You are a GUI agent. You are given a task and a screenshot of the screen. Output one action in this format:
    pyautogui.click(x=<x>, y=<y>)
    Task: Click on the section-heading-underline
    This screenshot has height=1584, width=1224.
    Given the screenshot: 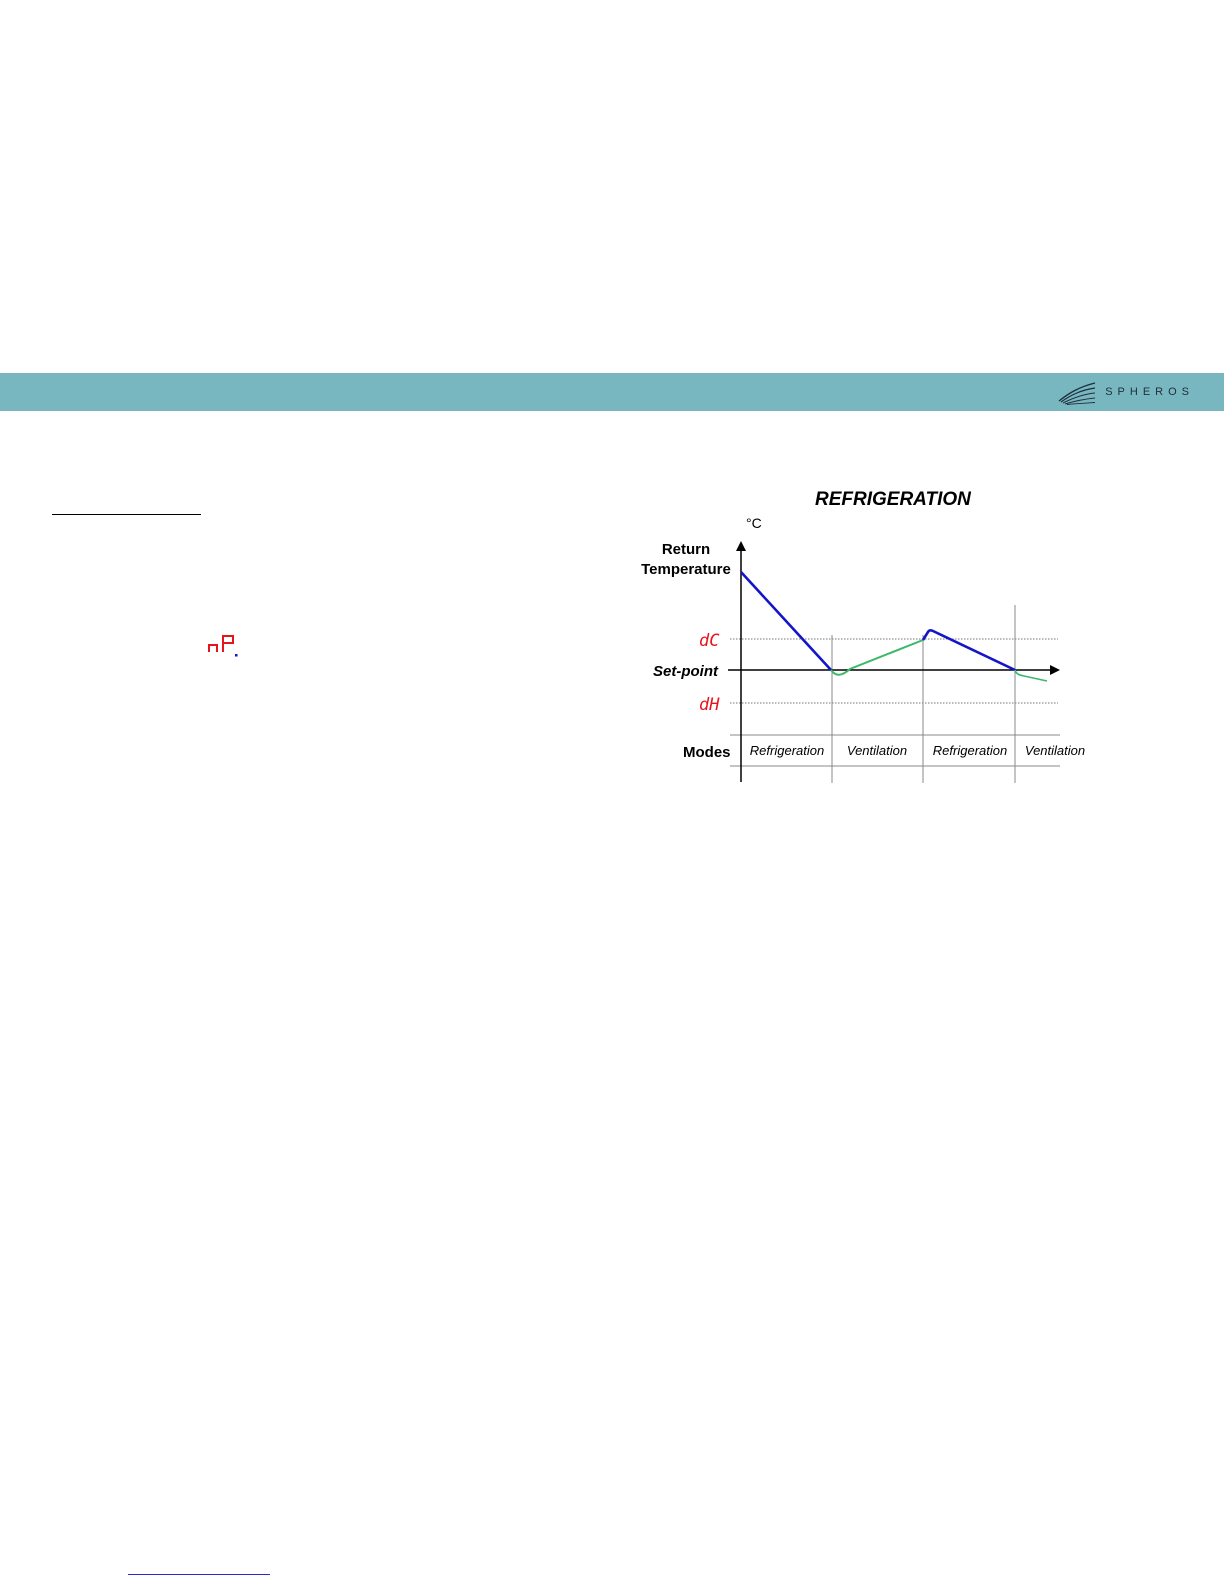 What is the action you would take?
    pyautogui.click(x=126, y=514)
    